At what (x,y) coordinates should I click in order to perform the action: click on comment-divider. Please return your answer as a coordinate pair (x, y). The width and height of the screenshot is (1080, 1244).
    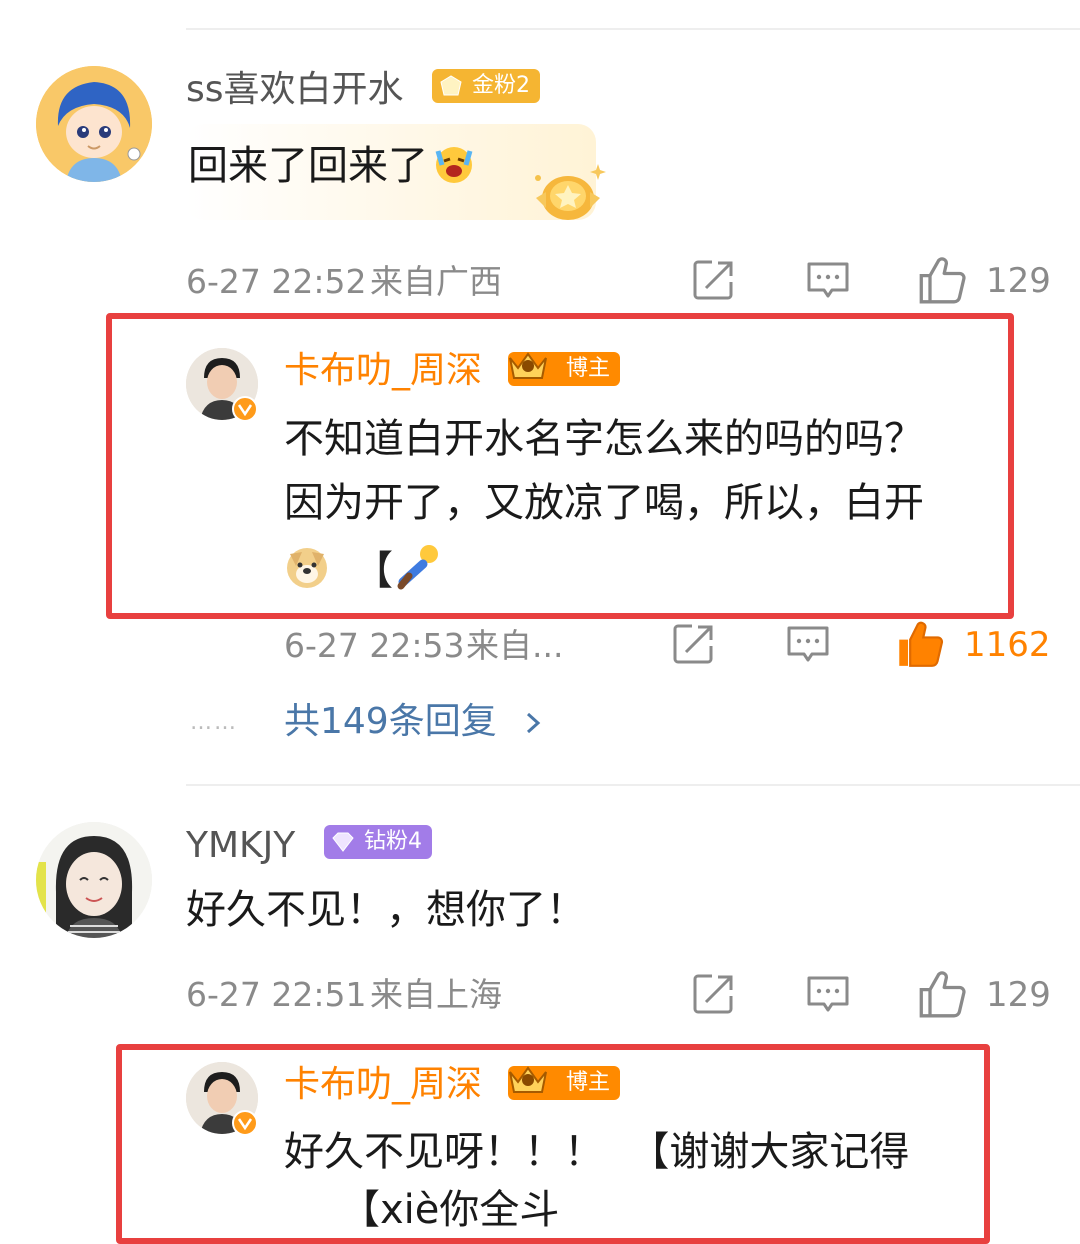
    Looking at the image, I should click on (633, 785).